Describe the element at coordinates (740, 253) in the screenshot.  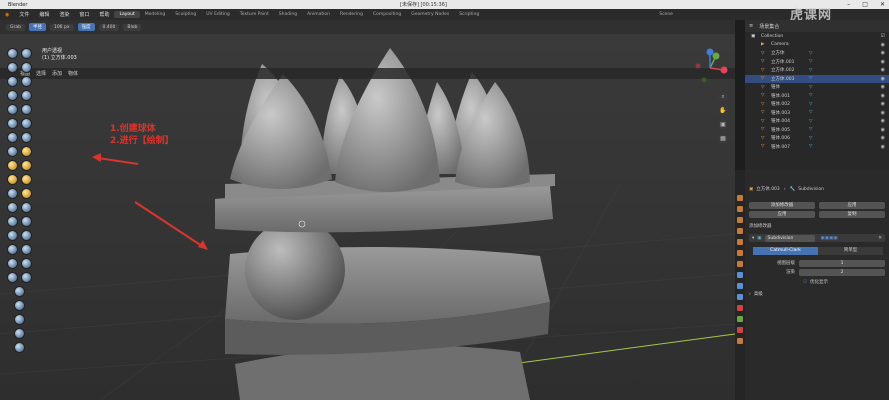
I see `world-tab-icon` at that location.